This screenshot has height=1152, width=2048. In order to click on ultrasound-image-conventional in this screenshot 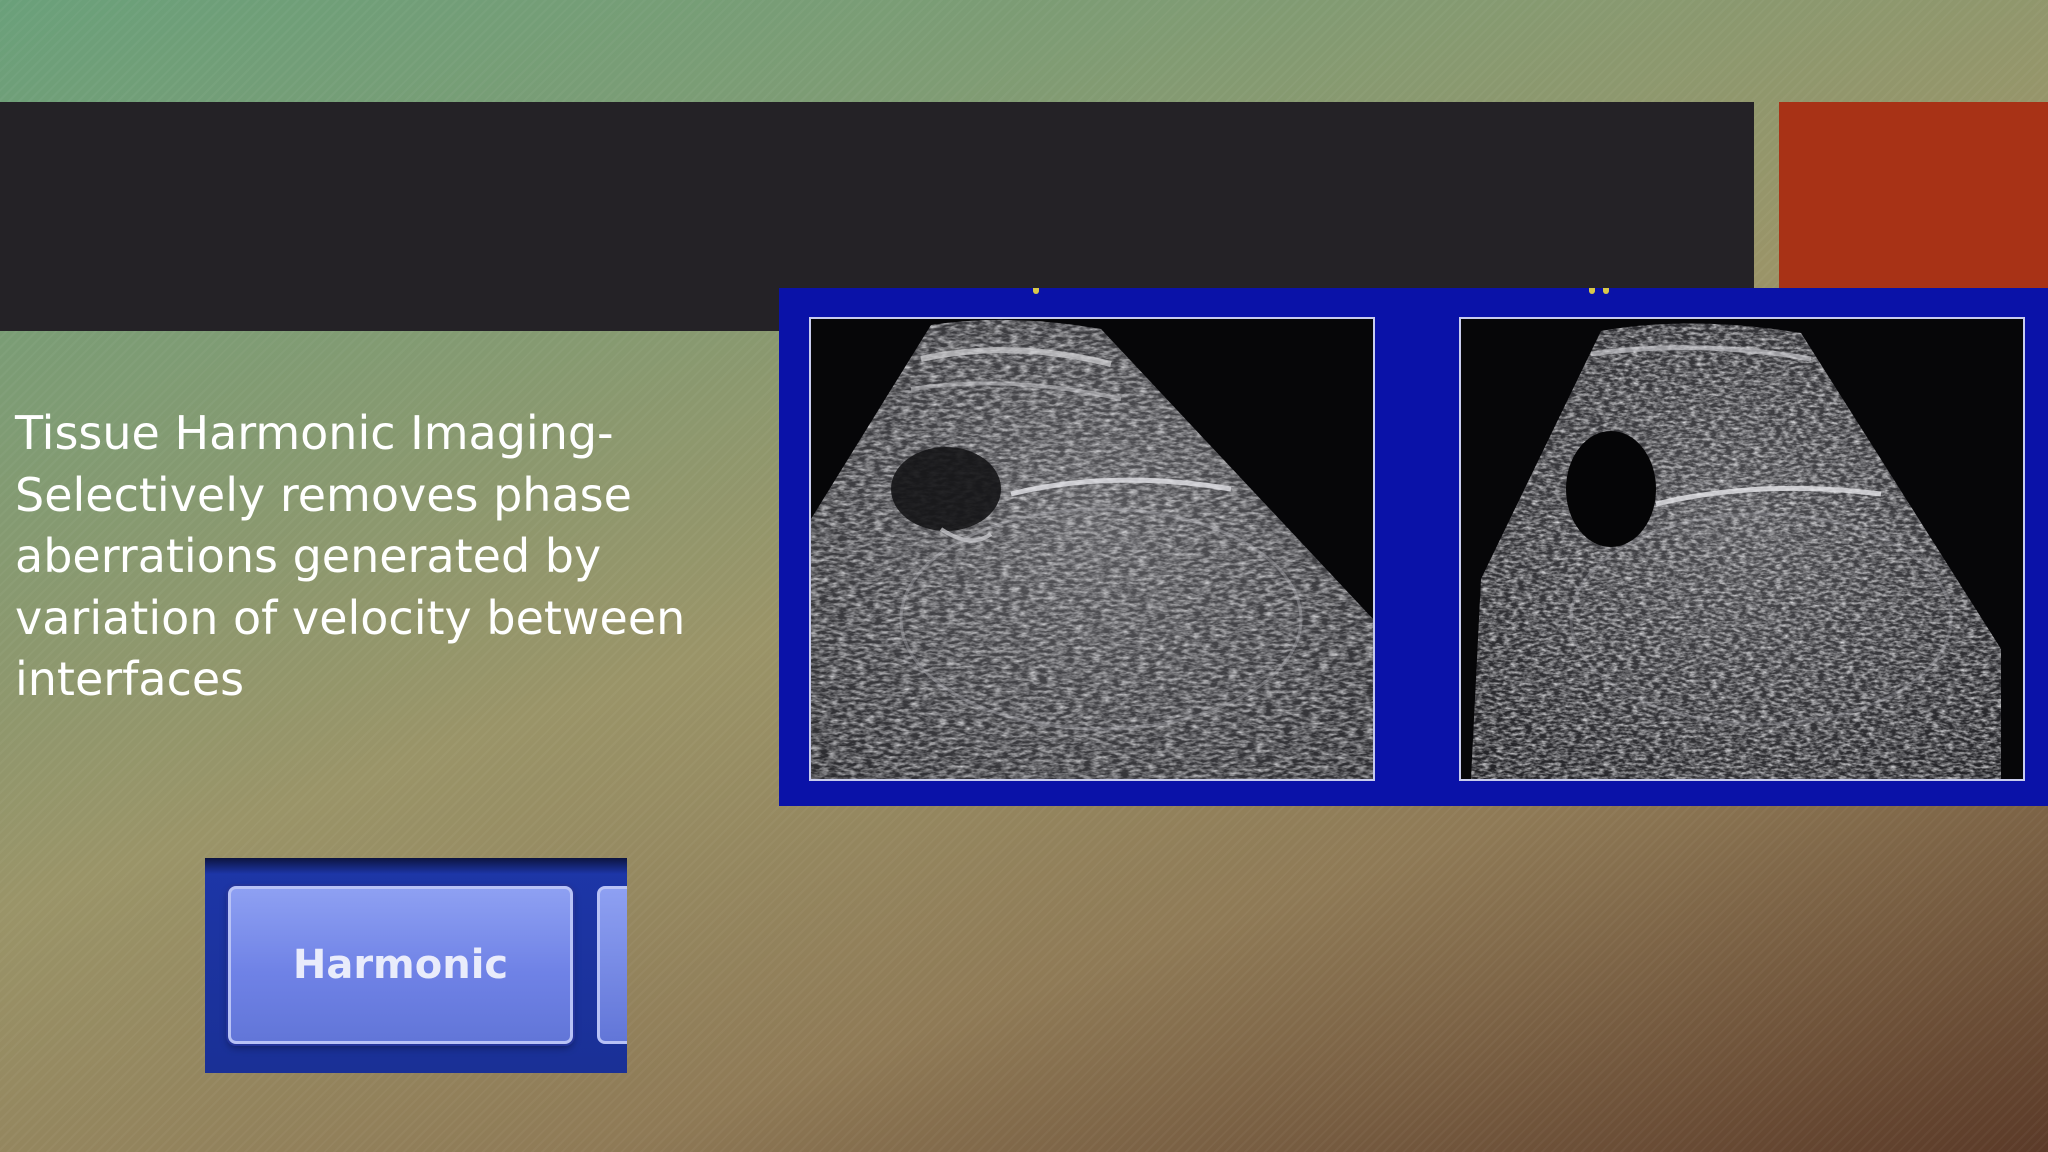, I will do `click(1092, 549)`.